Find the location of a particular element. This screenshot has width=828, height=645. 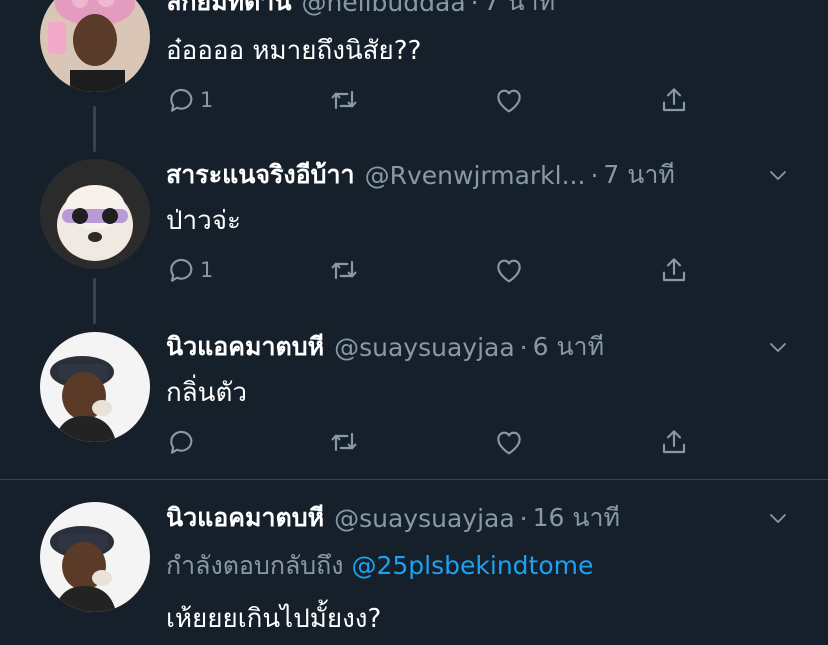

replying-to: กำลังตอบกลับถึง @25plsbekindtome is located at coordinates (379, 566).